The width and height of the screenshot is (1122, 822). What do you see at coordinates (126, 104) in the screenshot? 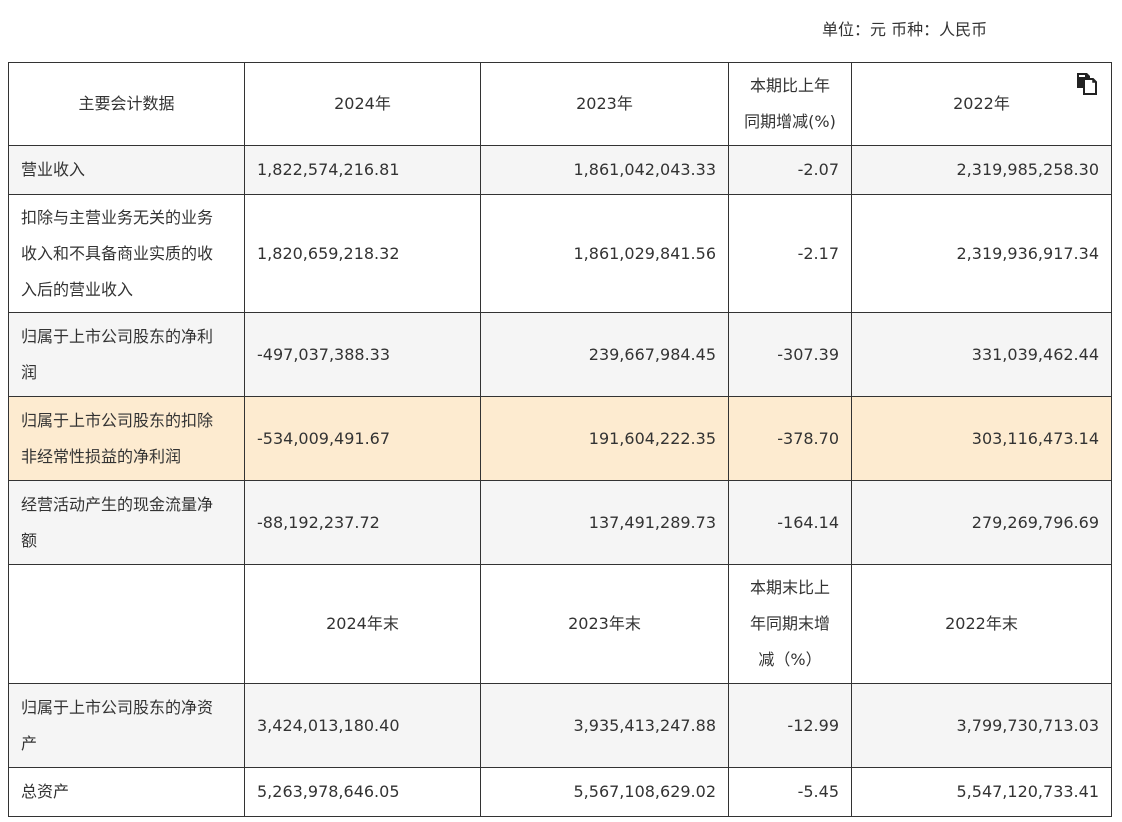
I see `header-label-cell: 主要会计数据` at bounding box center [126, 104].